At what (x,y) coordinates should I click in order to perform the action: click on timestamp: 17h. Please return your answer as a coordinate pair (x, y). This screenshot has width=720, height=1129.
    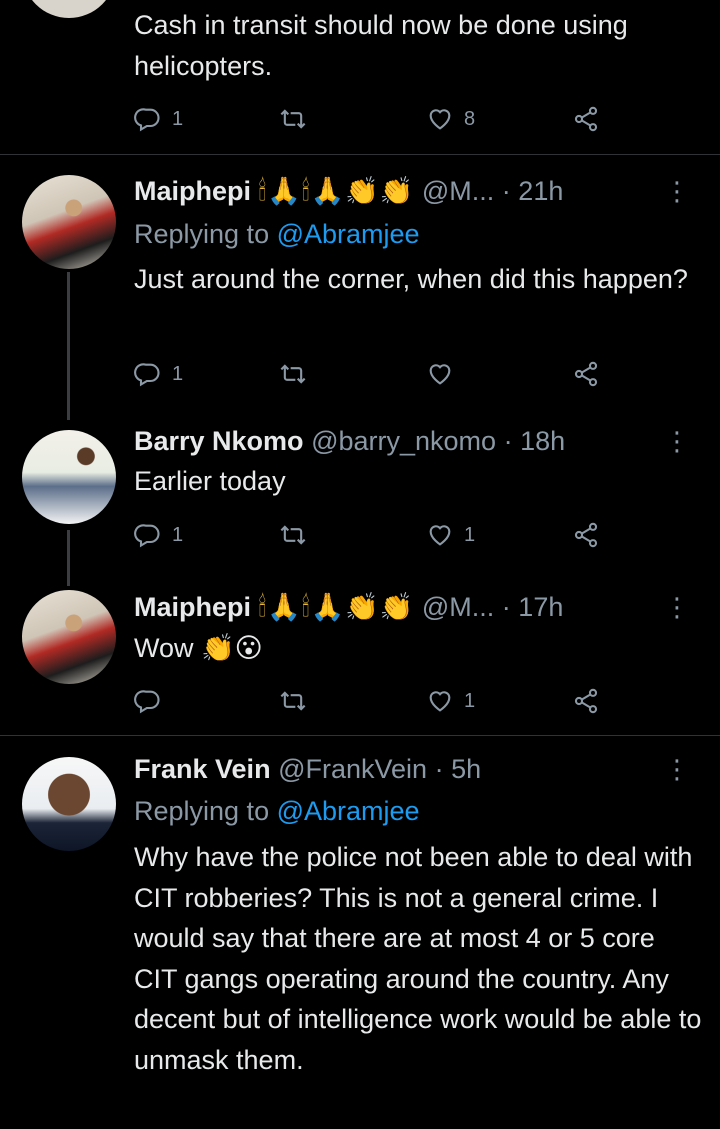
    Looking at the image, I should click on (540, 607).